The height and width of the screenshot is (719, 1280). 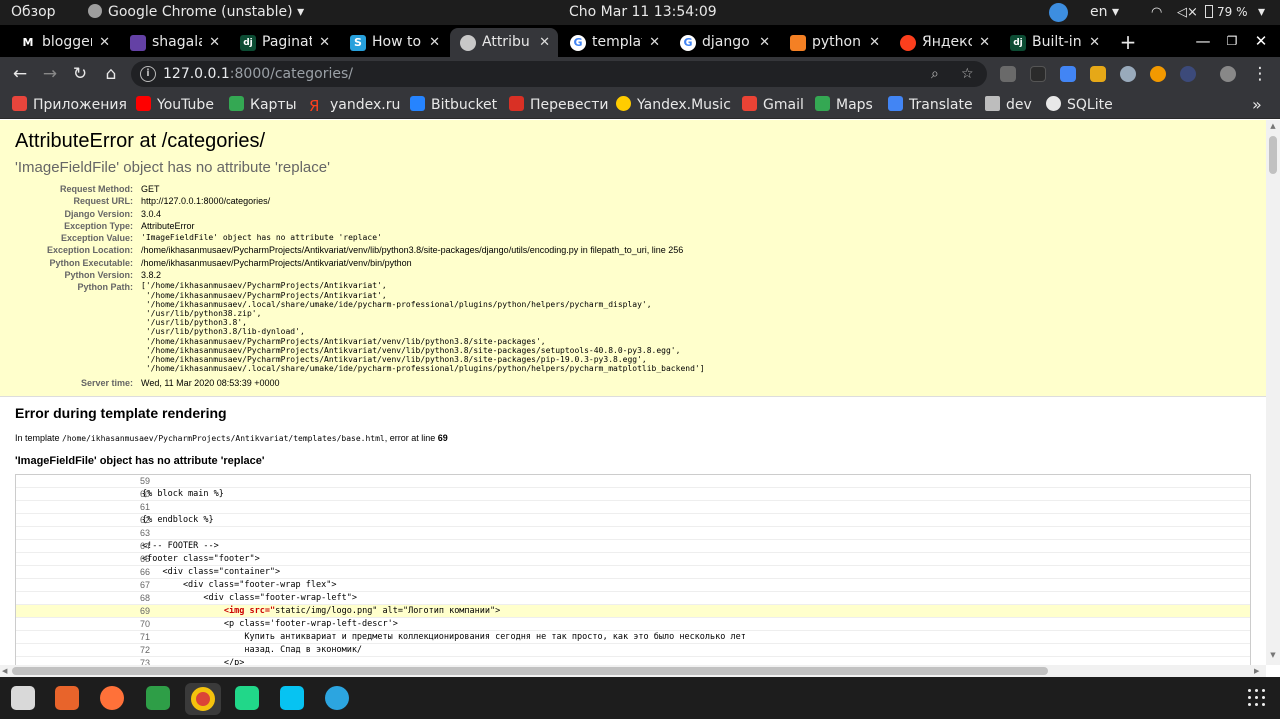 I want to click on extension-a-icon, so click(x=1188, y=74).